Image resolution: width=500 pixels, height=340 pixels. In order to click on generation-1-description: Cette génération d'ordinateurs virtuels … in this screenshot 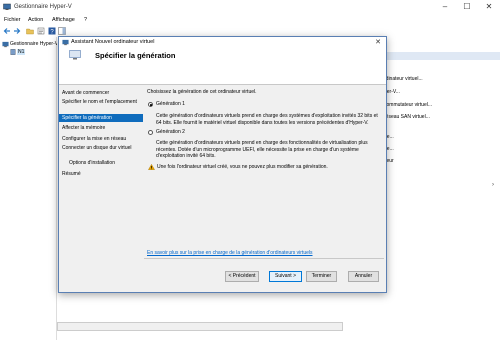, I will do `click(267, 119)`.